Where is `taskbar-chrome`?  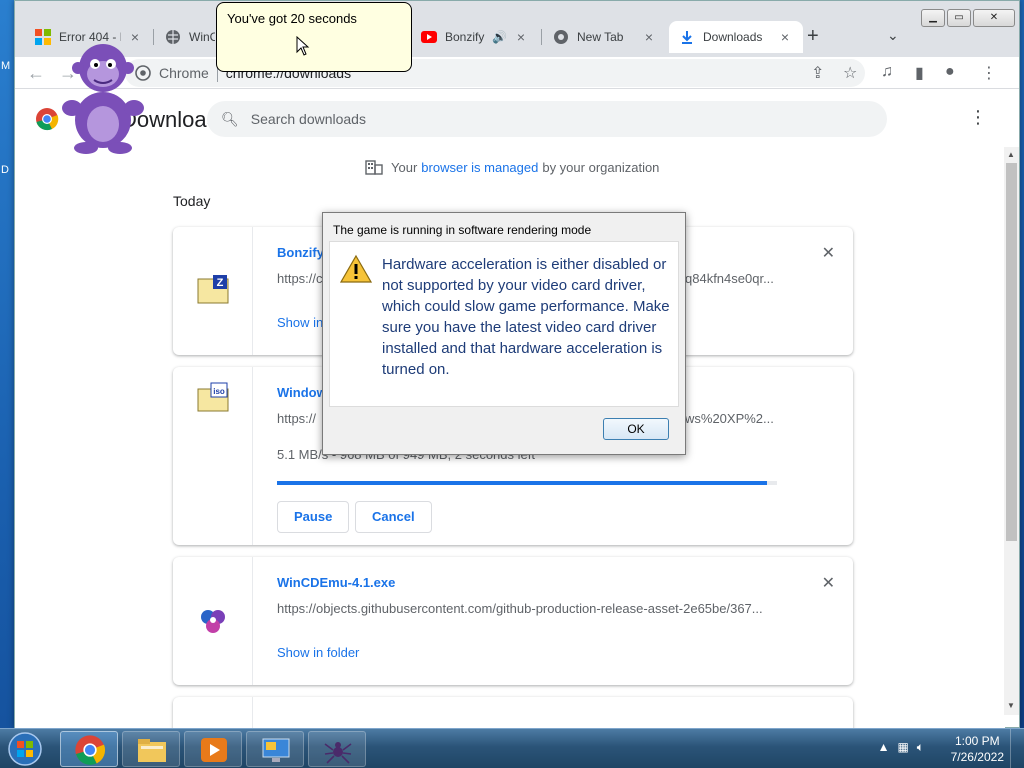
taskbar-chrome is located at coordinates (89, 749).